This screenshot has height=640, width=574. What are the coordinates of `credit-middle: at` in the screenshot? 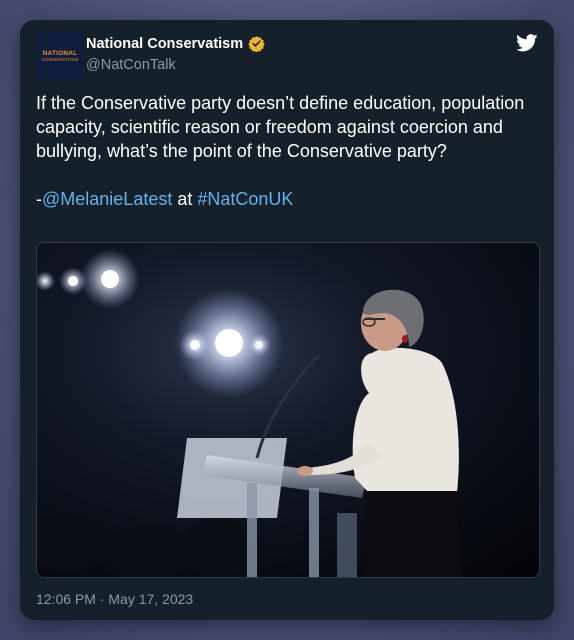 It's located at (185, 199).